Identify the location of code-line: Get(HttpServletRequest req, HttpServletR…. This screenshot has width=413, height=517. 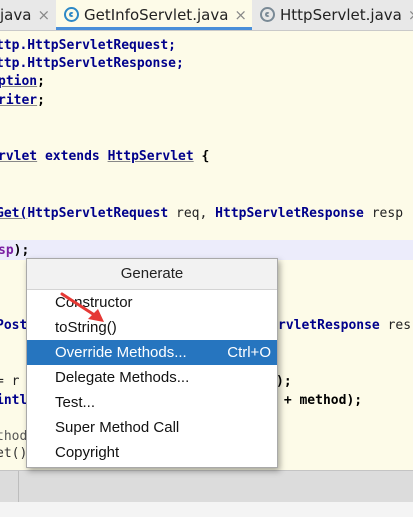
(202, 213).